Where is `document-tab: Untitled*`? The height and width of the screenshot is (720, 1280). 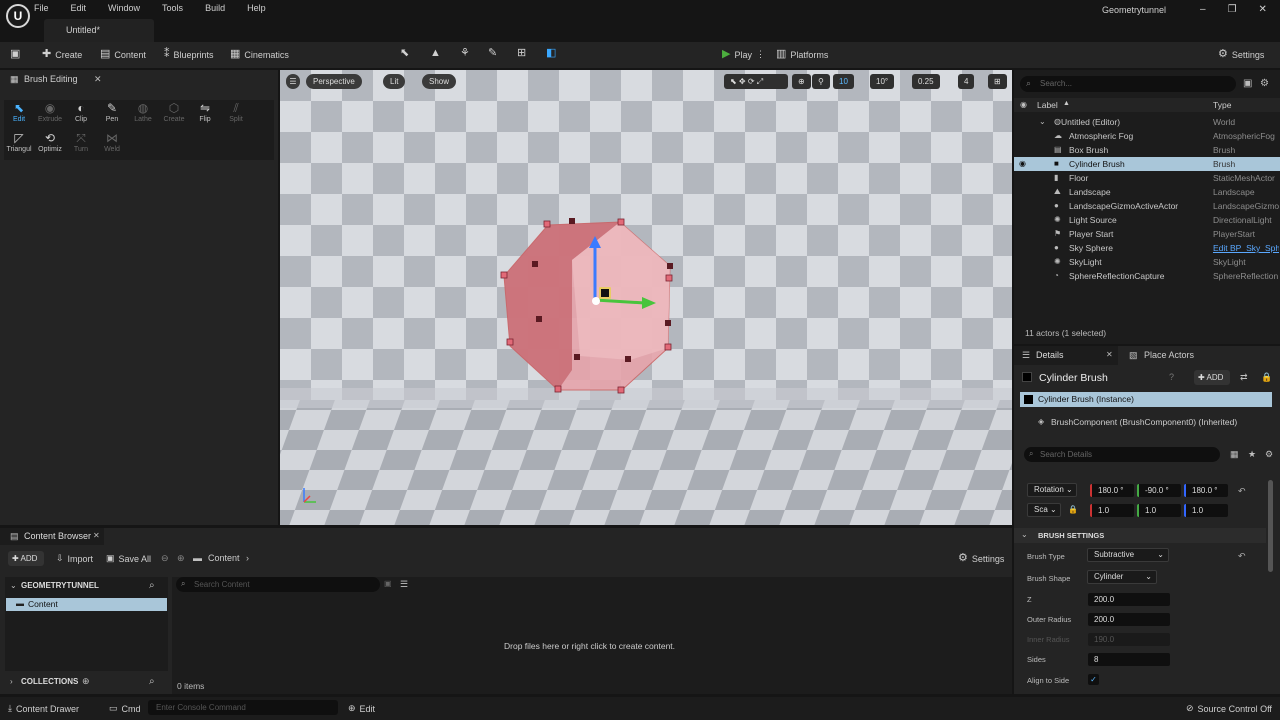
document-tab: Untitled* is located at coordinates (99, 30).